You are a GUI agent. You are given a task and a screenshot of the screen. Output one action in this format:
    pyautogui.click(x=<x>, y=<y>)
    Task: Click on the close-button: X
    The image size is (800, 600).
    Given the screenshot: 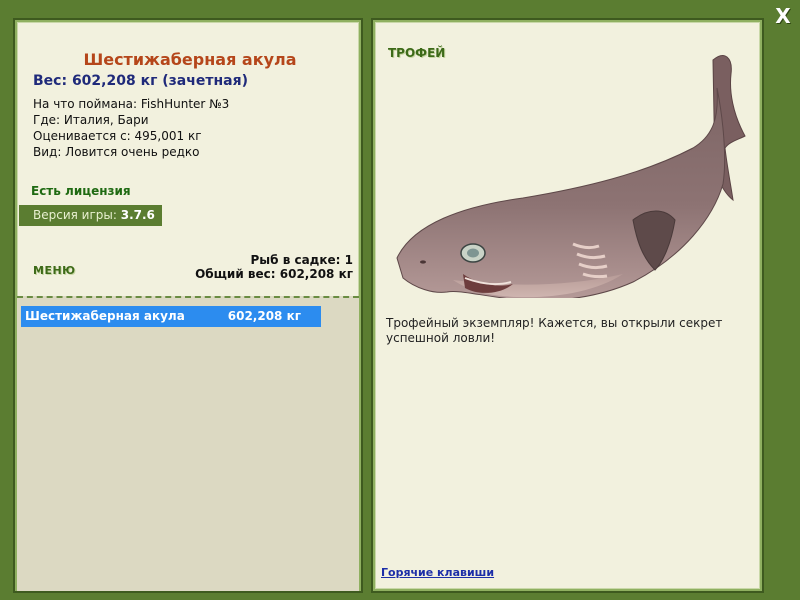 What is the action you would take?
    pyautogui.click(x=783, y=16)
    